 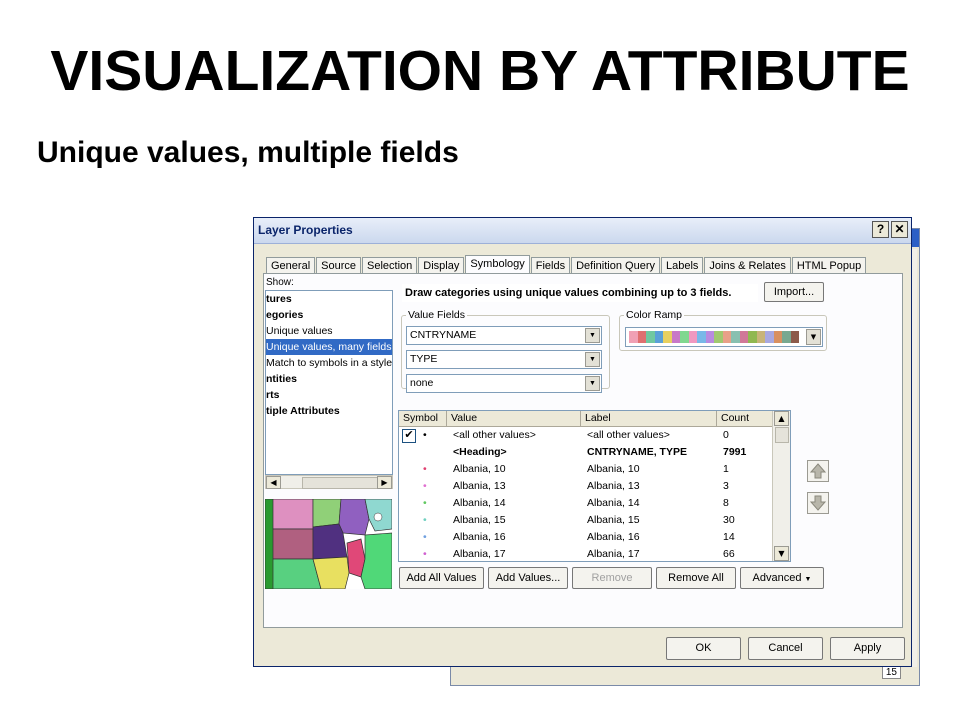 I want to click on show-item-quantities: ntities, so click(x=329, y=379).